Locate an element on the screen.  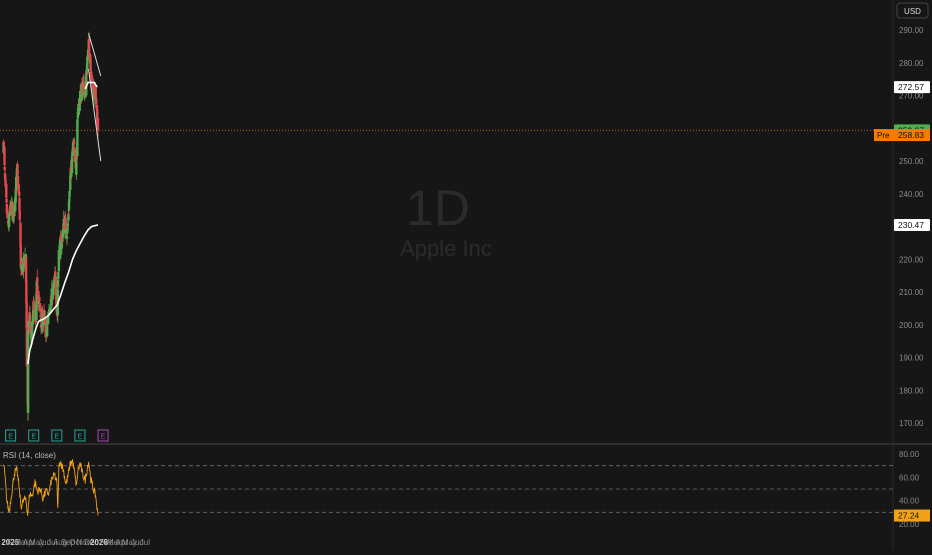
price-tick-label: 220.00 is located at coordinates (911, 259).